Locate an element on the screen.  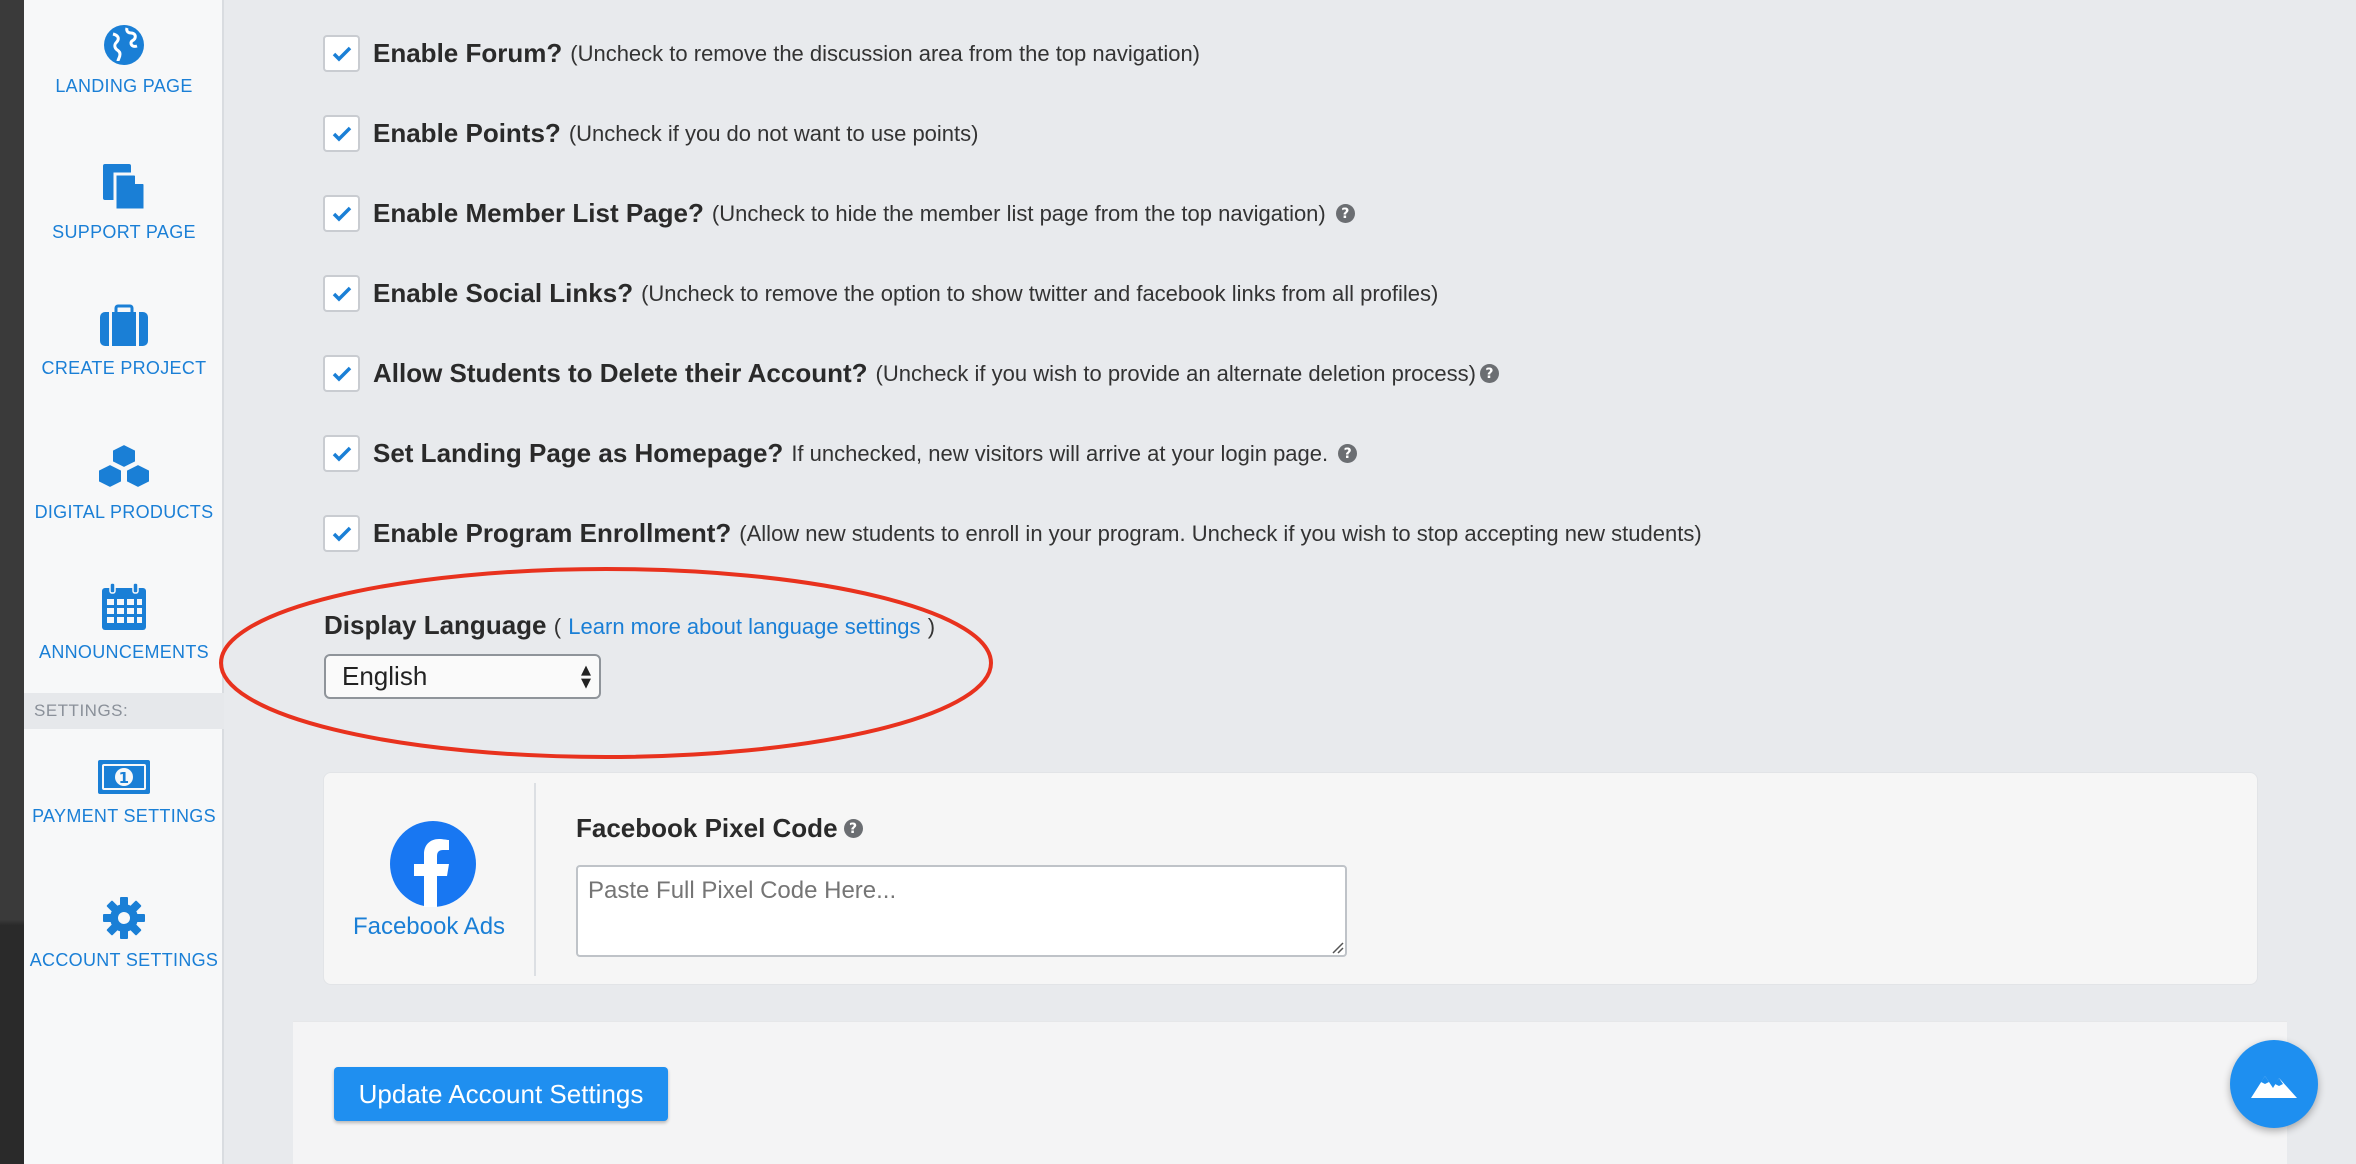
sidebar-item-label: ANNOUNCEMENTS is located at coordinates (124, 652).